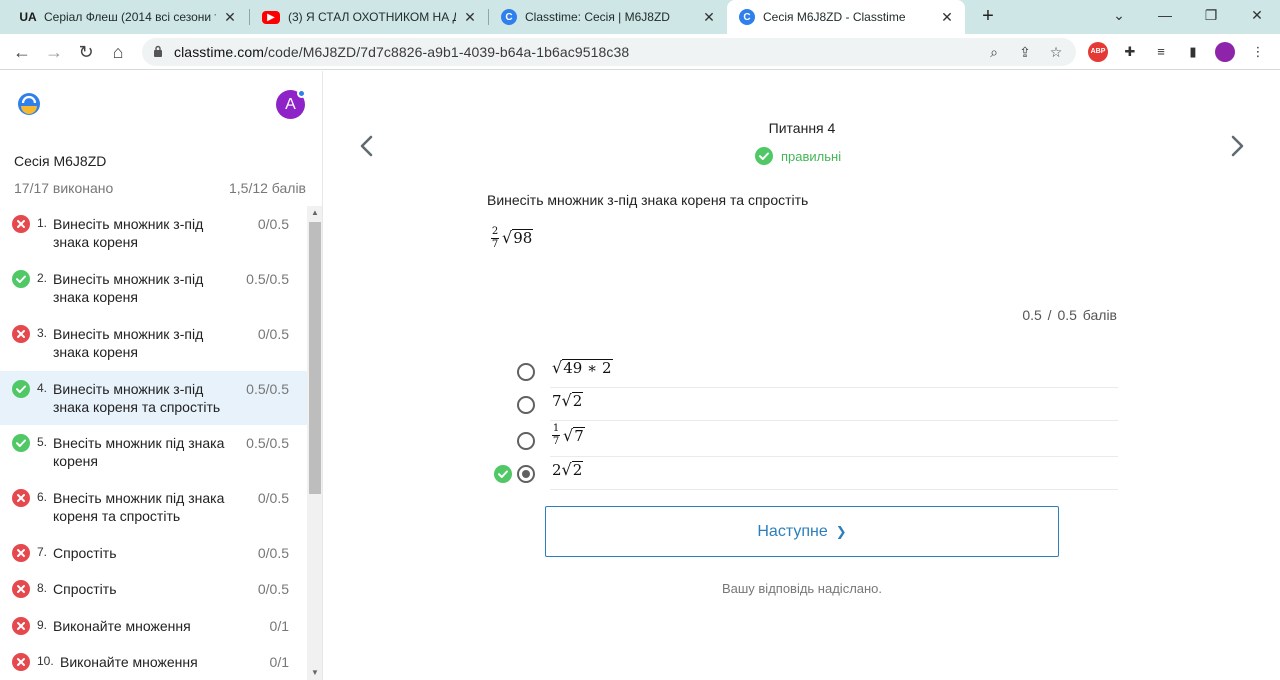 The height and width of the screenshot is (680, 1280). Describe the element at coordinates (315, 358) in the screenshot. I see `scrollbar-thumb` at that location.